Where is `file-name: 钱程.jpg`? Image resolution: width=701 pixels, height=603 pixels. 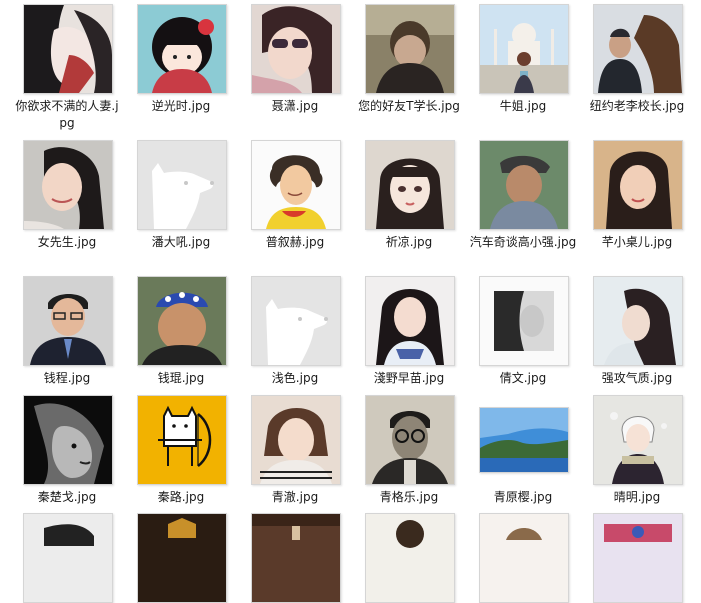 file-name: 钱程.jpg is located at coordinates (67, 378).